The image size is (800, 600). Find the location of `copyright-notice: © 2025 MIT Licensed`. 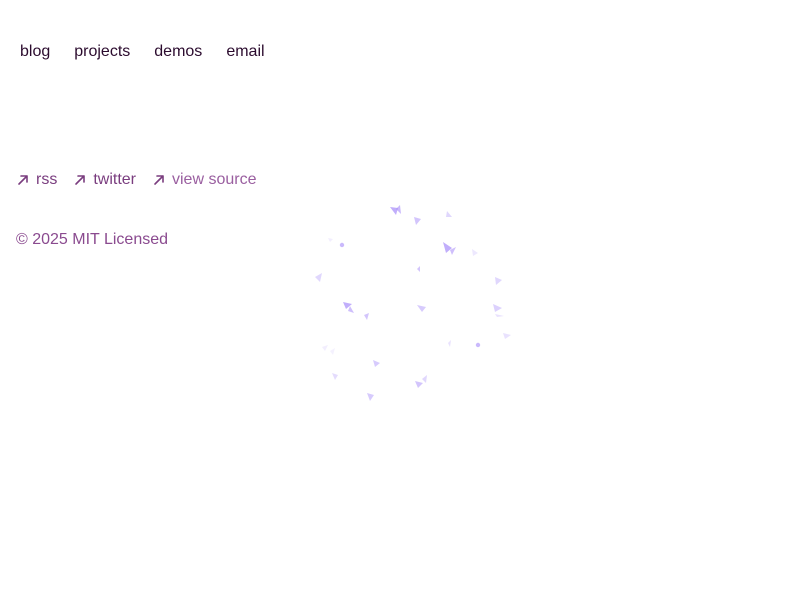

copyright-notice: © 2025 MIT Licensed is located at coordinates (92, 239).